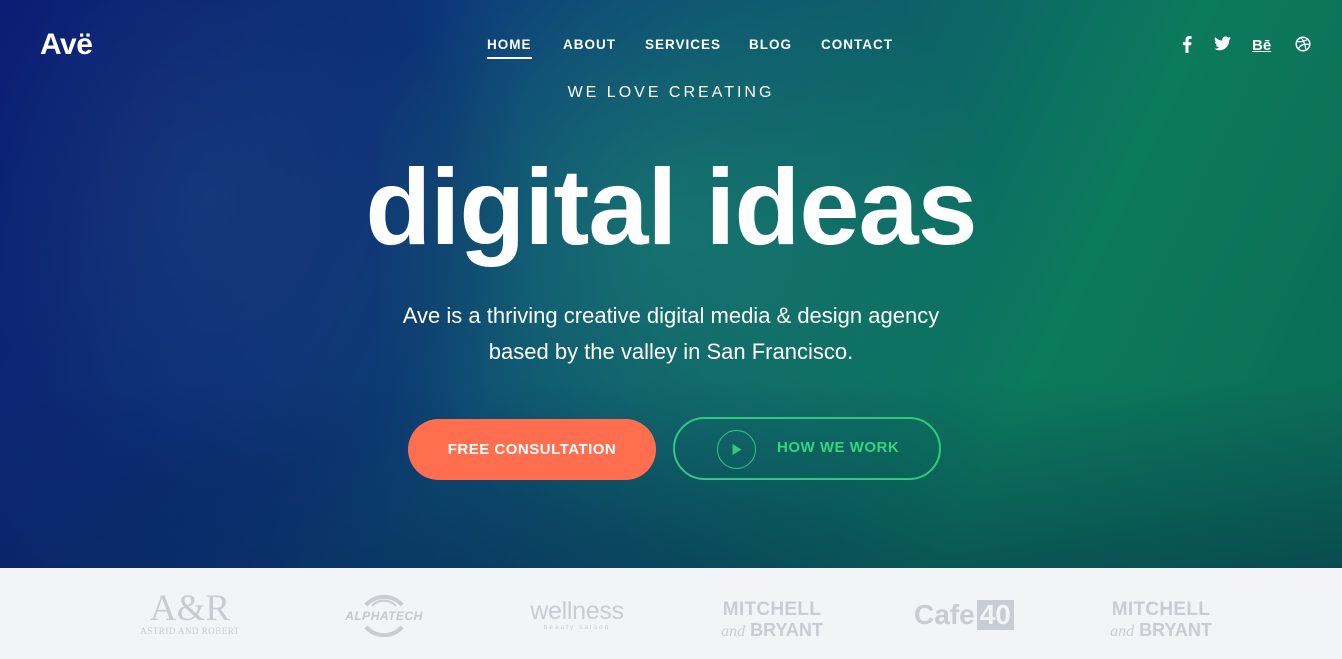 This screenshot has height=659, width=1342. Describe the element at coordinates (736, 449) in the screenshot. I see `play-icon` at that location.